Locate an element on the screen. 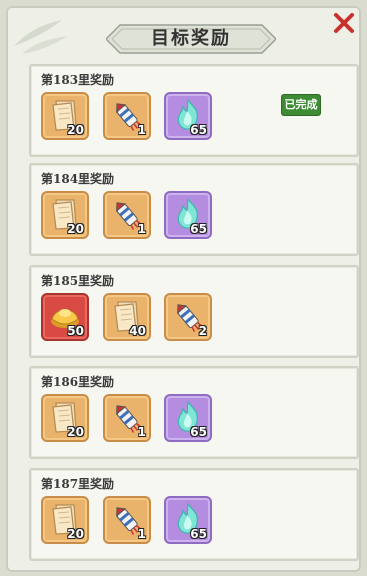  item-quantity: 40 is located at coordinates (137, 331).